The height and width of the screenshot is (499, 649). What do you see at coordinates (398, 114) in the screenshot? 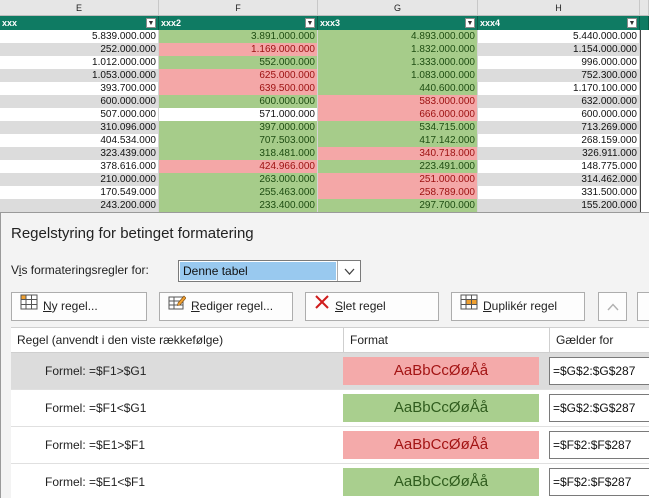
I see `cell-g: 666.000.000` at bounding box center [398, 114].